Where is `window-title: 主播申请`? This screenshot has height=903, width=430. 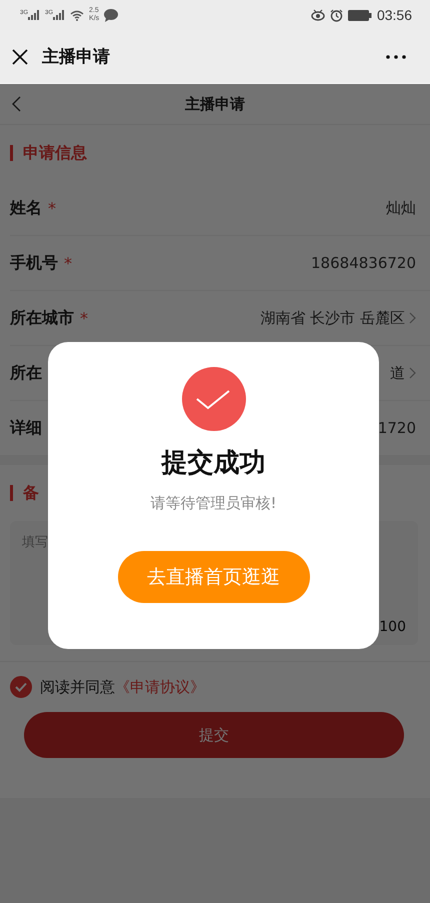
window-title: 主播申请 is located at coordinates (76, 57).